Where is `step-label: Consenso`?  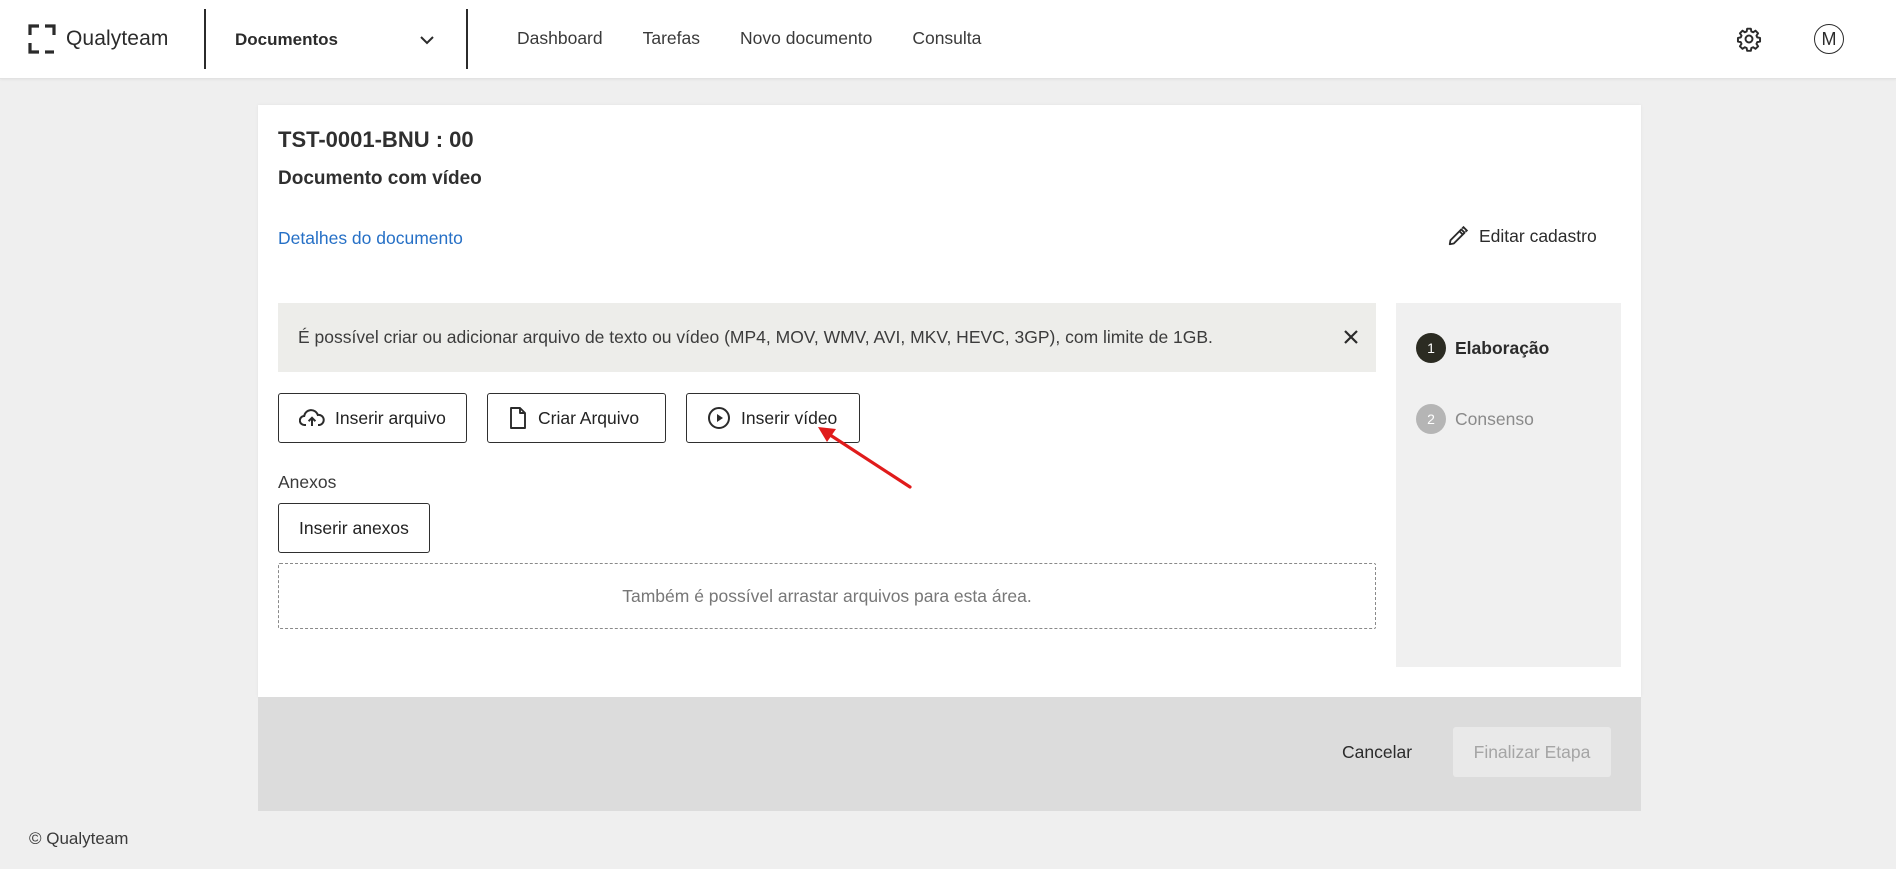 step-label: Consenso is located at coordinates (1494, 418).